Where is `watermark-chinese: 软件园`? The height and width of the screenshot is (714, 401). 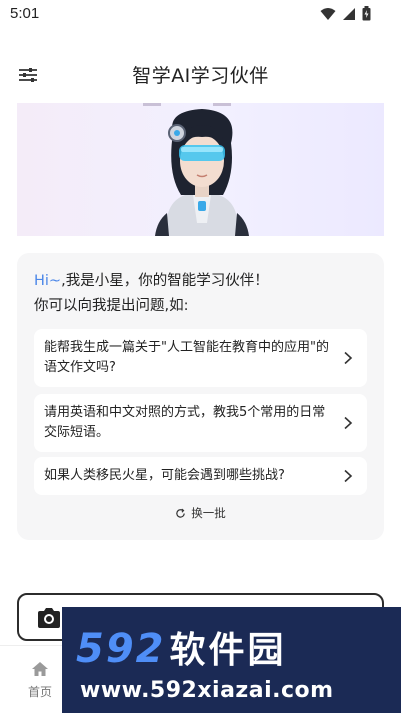 watermark-chinese: 软件园 is located at coordinates (228, 650).